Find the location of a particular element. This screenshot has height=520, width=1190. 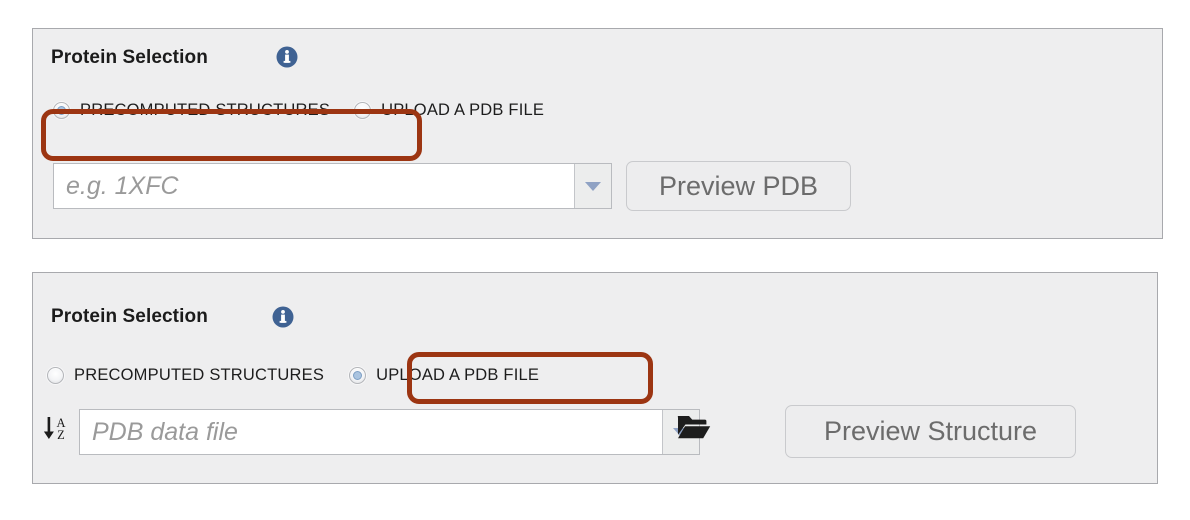

open-folder-icon is located at coordinates (694, 427).